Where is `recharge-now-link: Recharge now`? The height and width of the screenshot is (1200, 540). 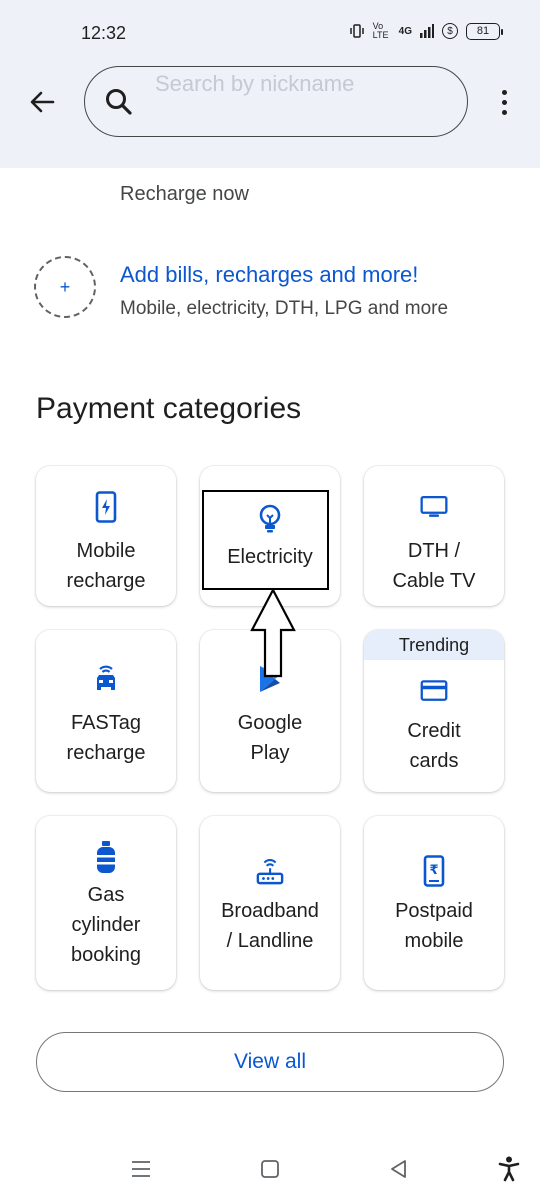 recharge-now-link: Recharge now is located at coordinates (184, 194).